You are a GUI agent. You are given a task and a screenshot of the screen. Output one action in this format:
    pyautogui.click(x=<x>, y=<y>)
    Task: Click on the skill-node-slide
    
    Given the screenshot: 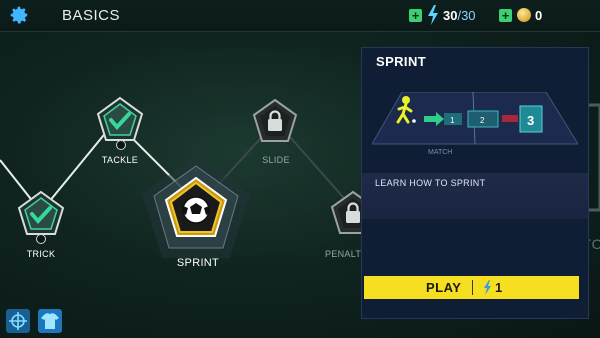 What is the action you would take?
    pyautogui.click(x=275, y=123)
    